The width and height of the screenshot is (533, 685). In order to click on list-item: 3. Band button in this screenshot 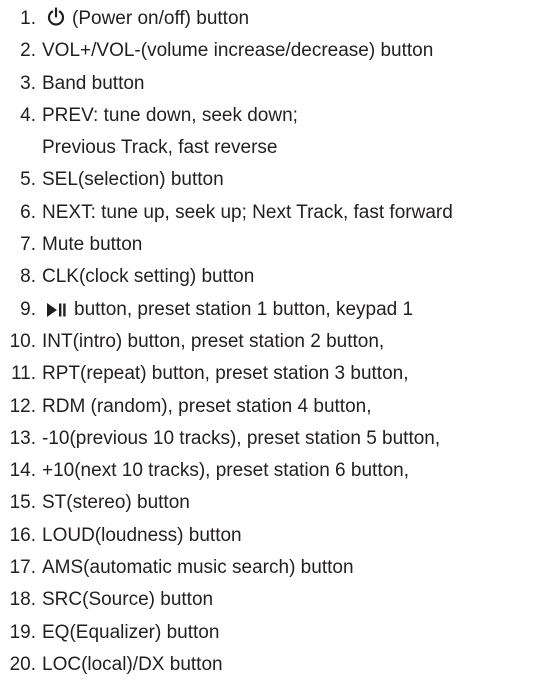, I will do `click(266, 88)`.